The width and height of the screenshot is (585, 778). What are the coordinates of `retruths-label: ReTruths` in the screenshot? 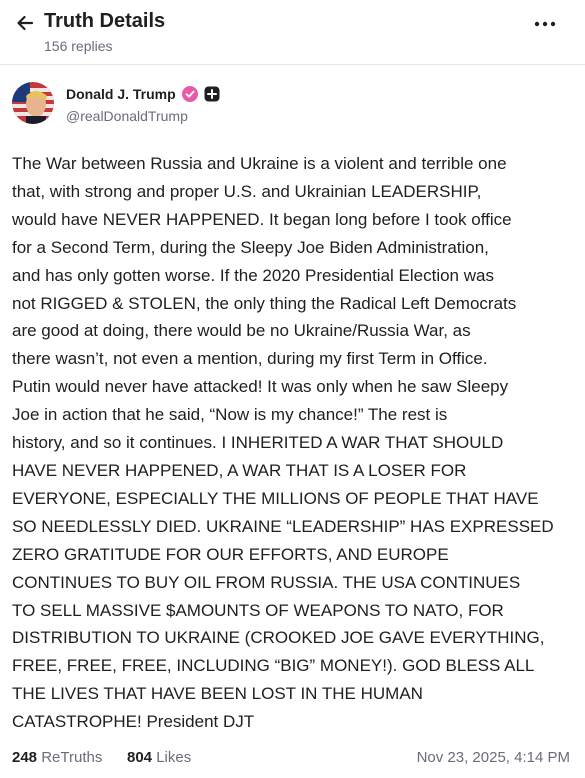 It's located at (72, 757).